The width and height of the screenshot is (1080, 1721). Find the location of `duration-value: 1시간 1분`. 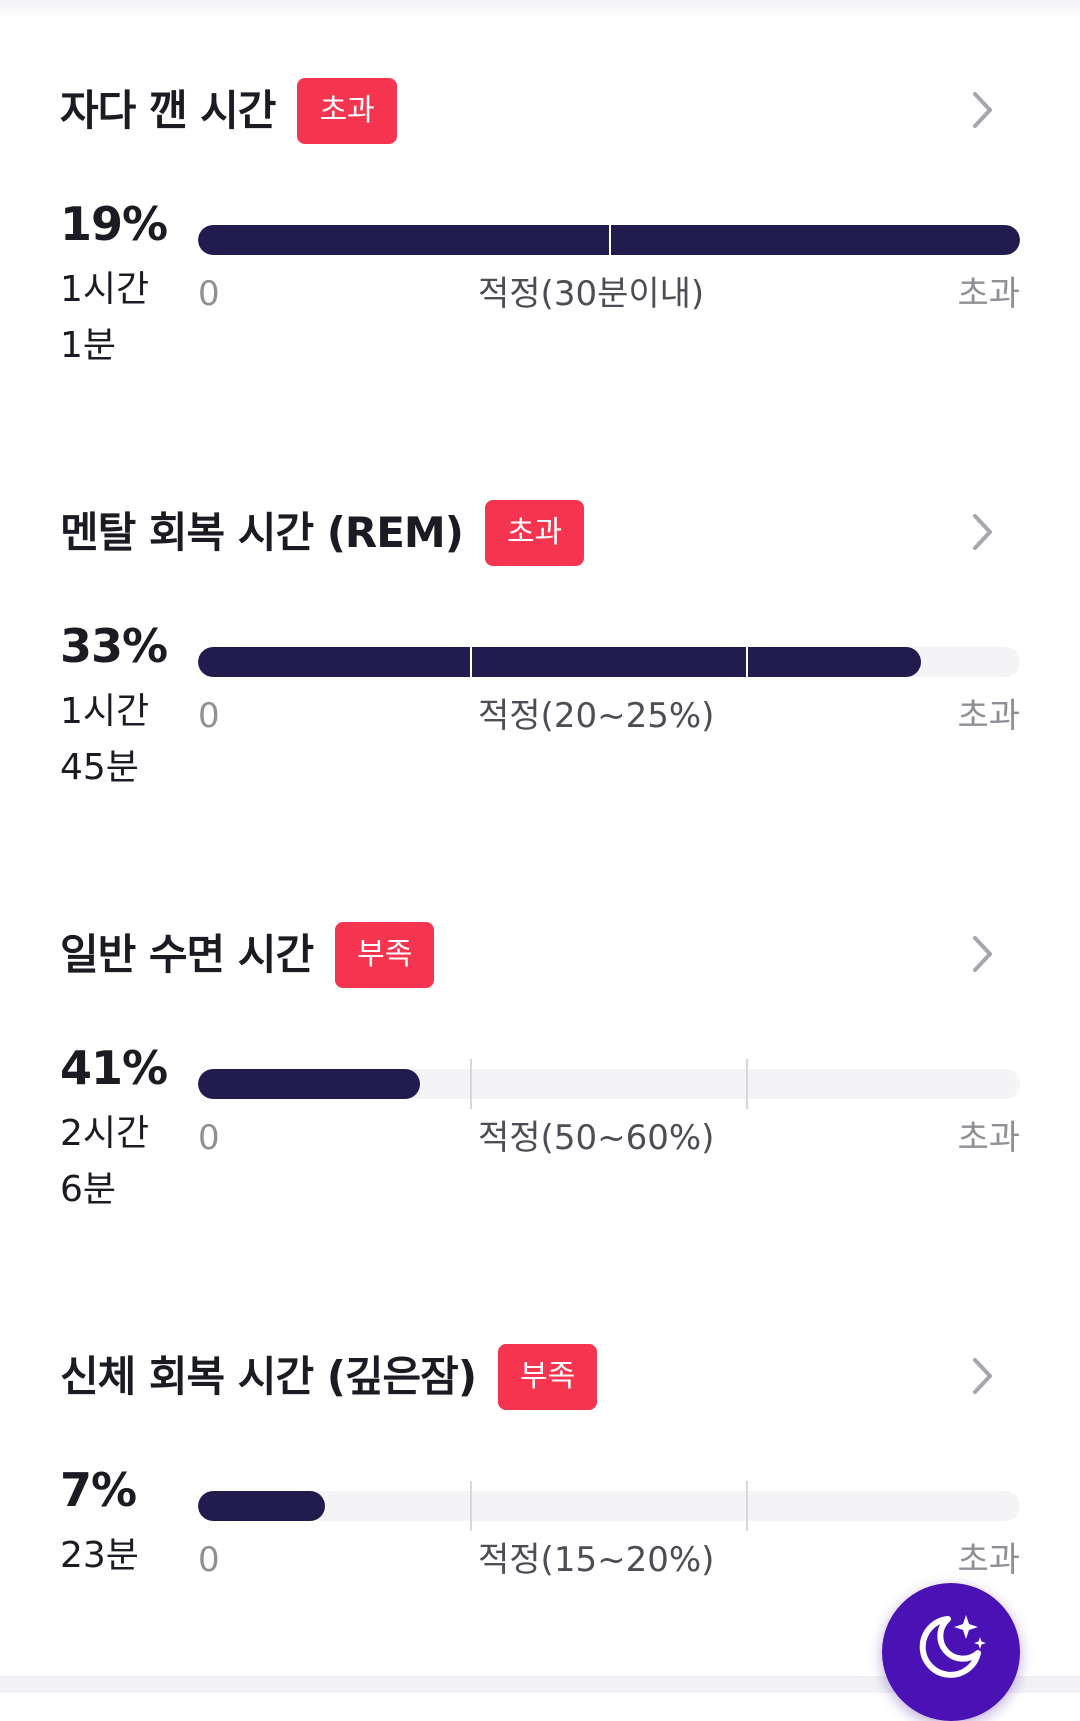

duration-value: 1시간 1분 is located at coordinates (115, 318).